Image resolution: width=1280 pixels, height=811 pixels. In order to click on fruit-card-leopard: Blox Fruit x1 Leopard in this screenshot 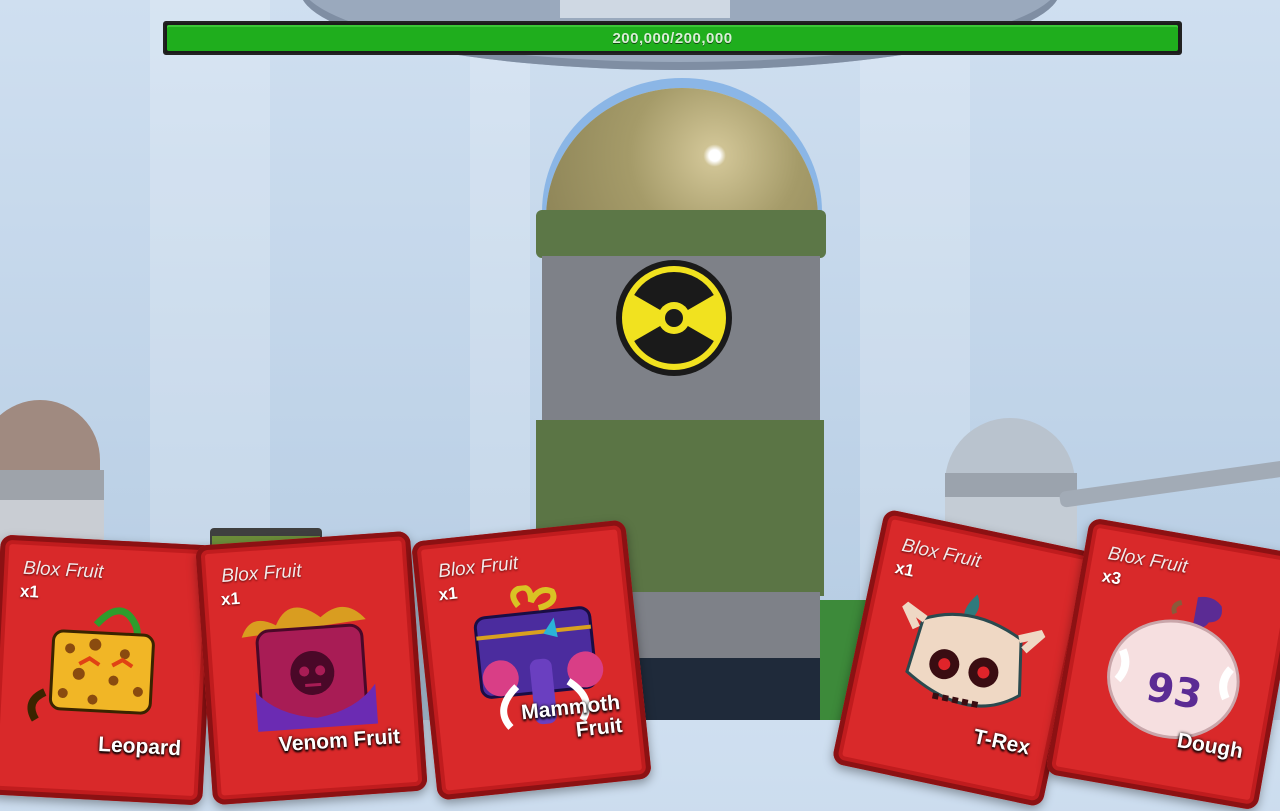, I will do `click(108, 670)`.